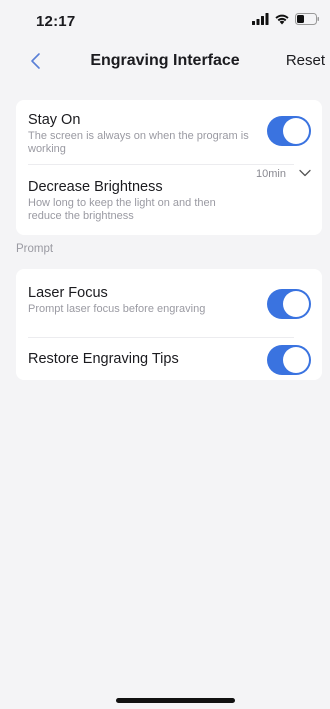 The height and width of the screenshot is (709, 330). I want to click on chevron-down-icon, so click(305, 173).